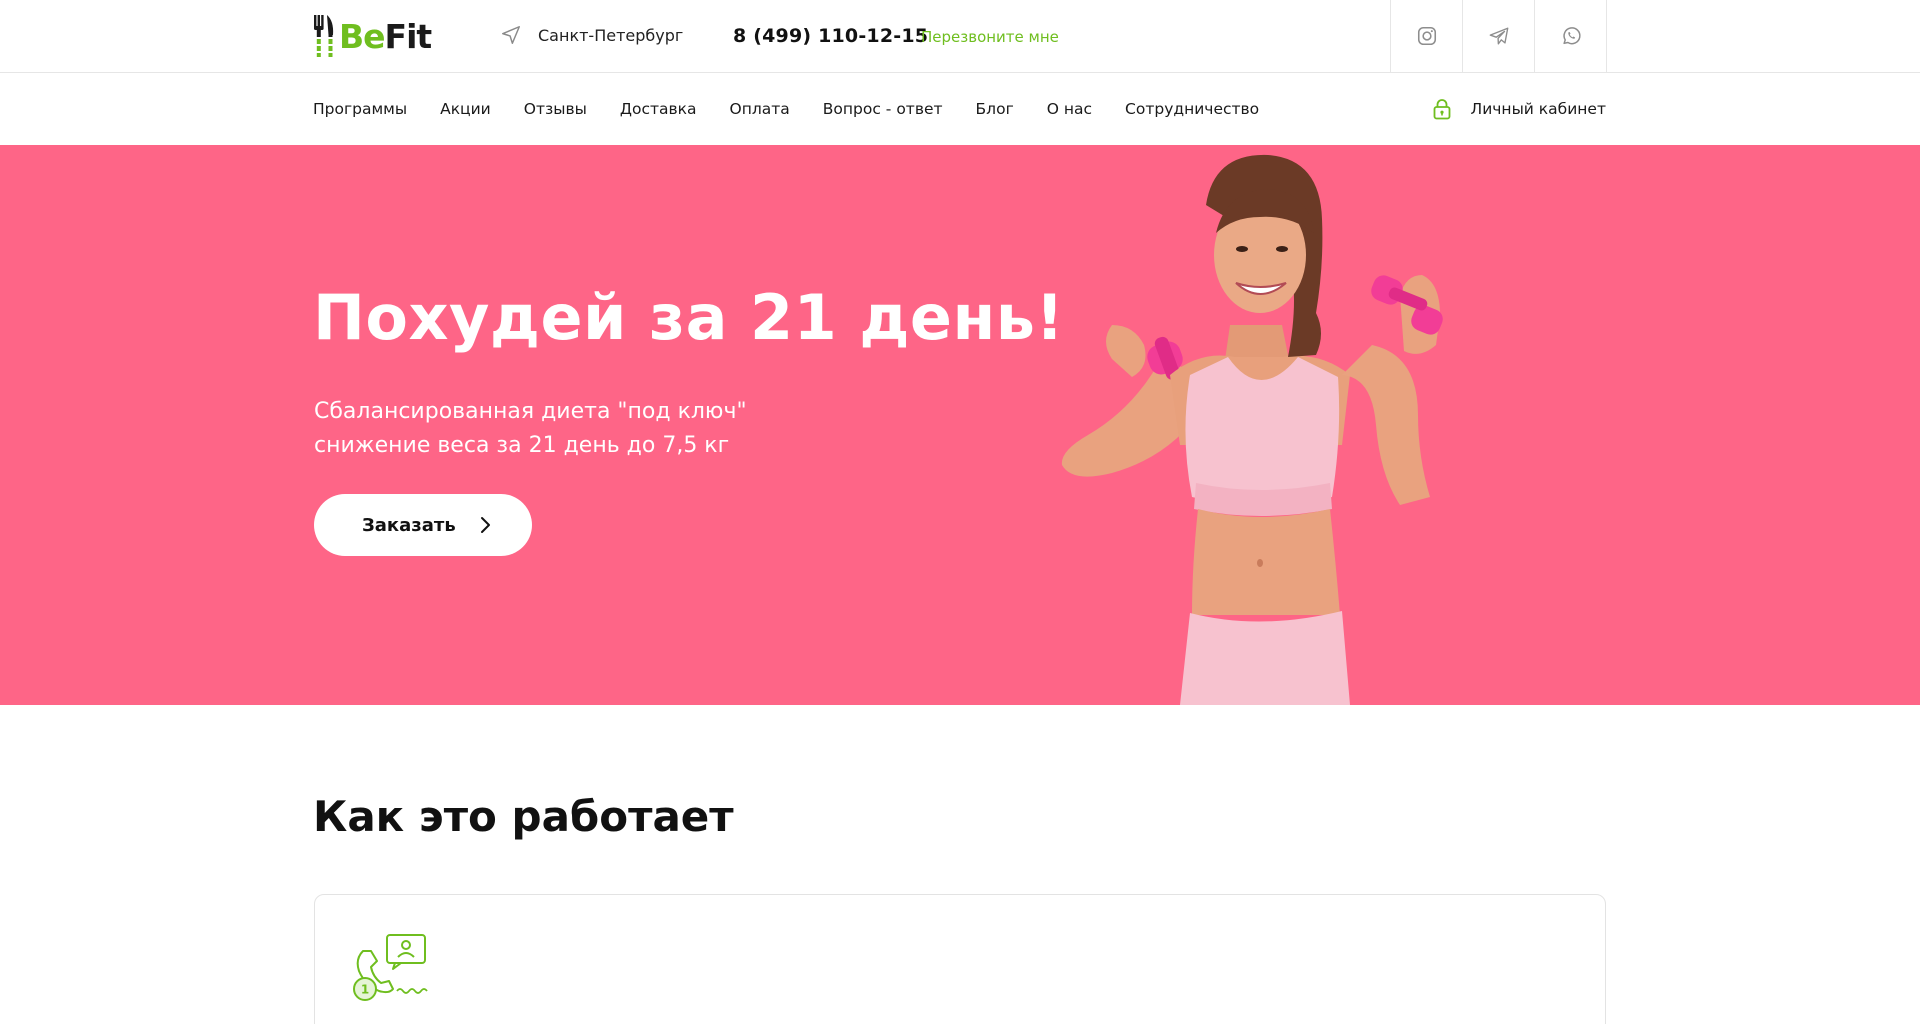 The image size is (1920, 1024). Describe the element at coordinates (523, 816) in the screenshot. I see `how-it-works-title: Как это работает` at that location.